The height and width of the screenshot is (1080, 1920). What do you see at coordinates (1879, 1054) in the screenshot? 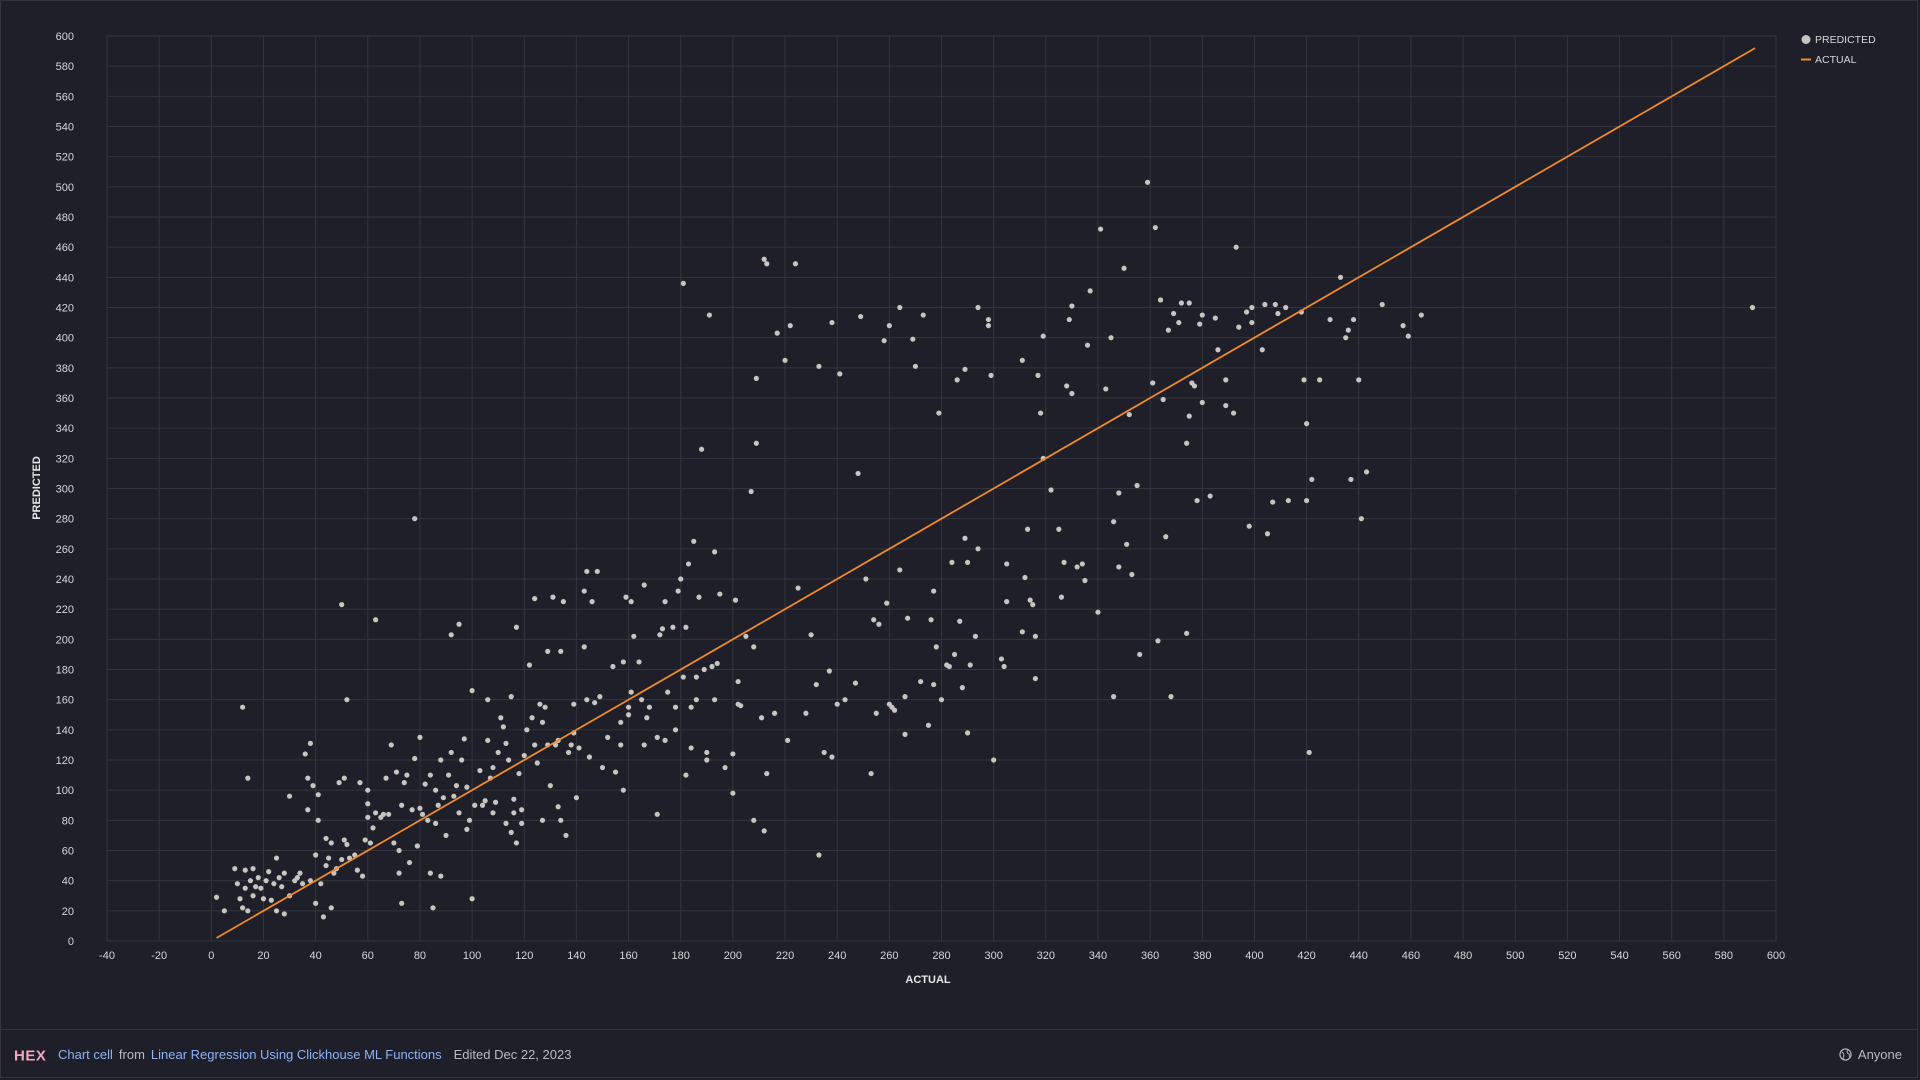
I see `sharing-label: Anyone` at bounding box center [1879, 1054].